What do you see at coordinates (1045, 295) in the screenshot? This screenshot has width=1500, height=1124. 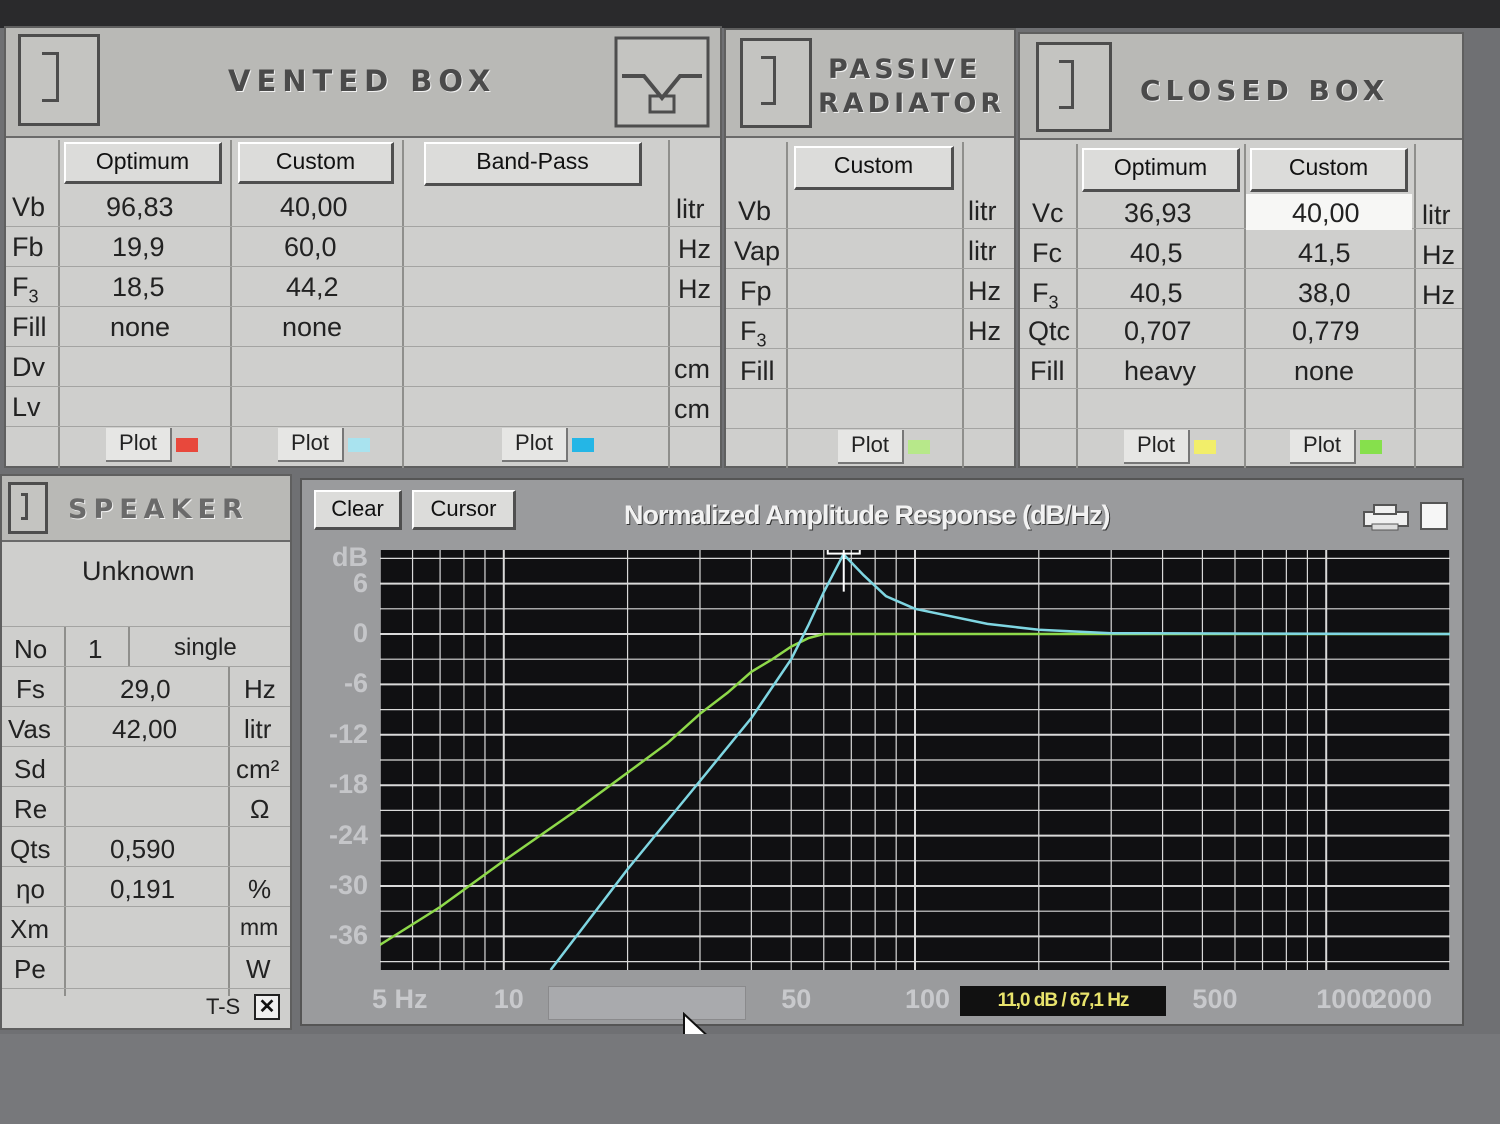 I see `closed-row-label-f3: F3` at bounding box center [1045, 295].